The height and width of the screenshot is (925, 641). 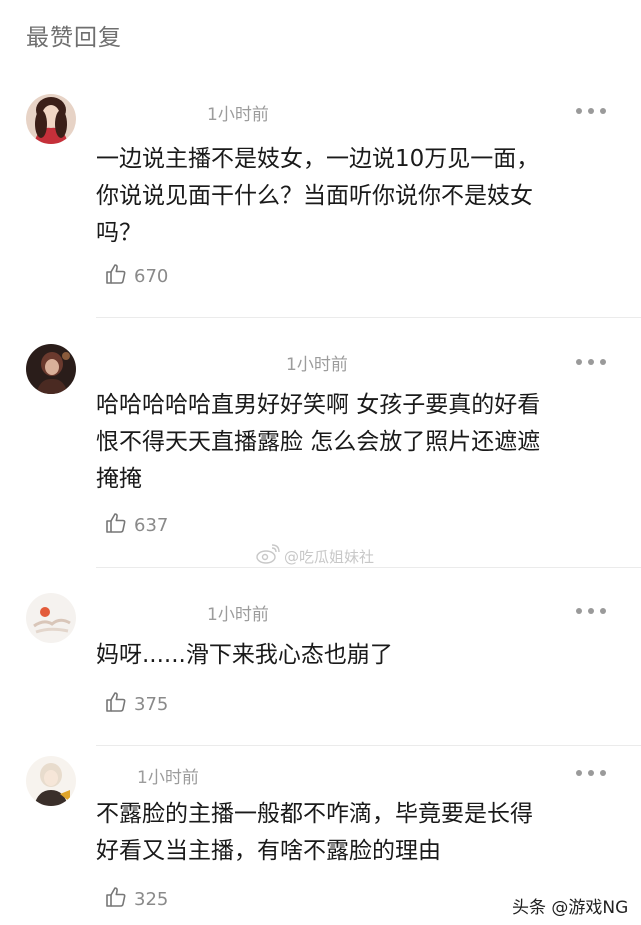 What do you see at coordinates (318, 442) in the screenshot?
I see `comment-line: 恨不得天天直播露脸 怎么会放了照片还遮遮` at bounding box center [318, 442].